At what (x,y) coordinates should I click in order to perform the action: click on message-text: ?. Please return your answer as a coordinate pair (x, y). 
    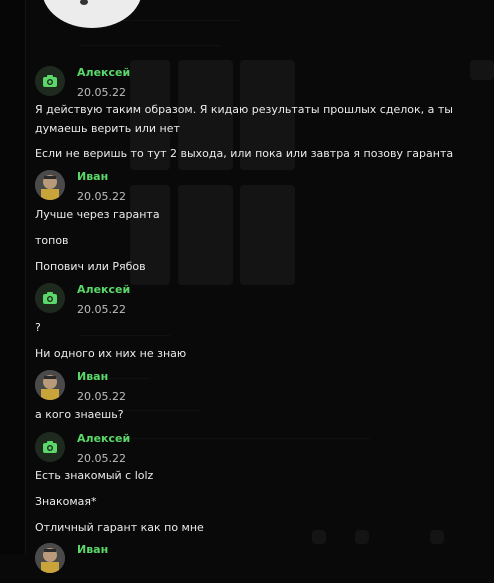
    Looking at the image, I should click on (38, 327).